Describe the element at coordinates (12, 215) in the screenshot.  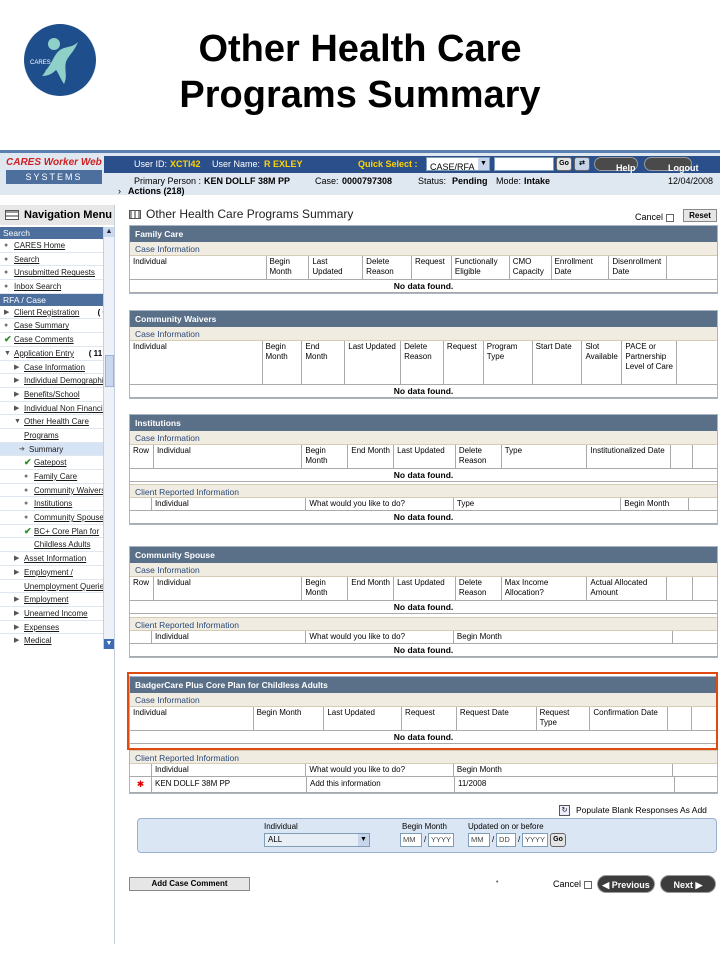
I see `menu-icon` at that location.